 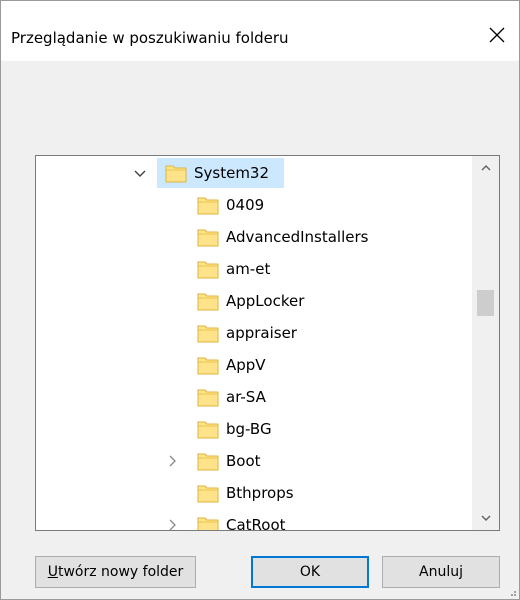 What do you see at coordinates (245, 205) in the screenshot?
I see `tree-item-label: 0409` at bounding box center [245, 205].